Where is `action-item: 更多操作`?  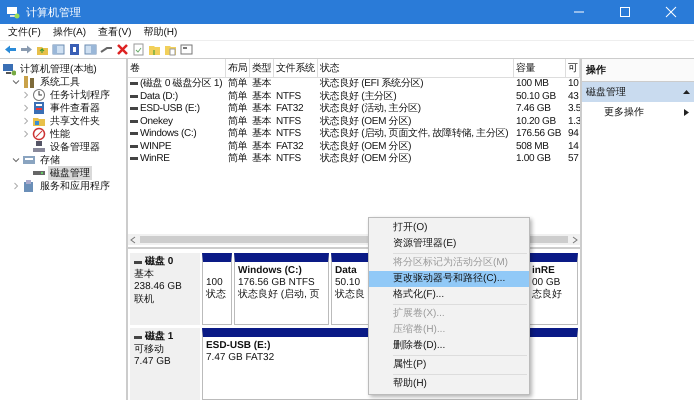
action-item: 更多操作 is located at coordinates (638, 112).